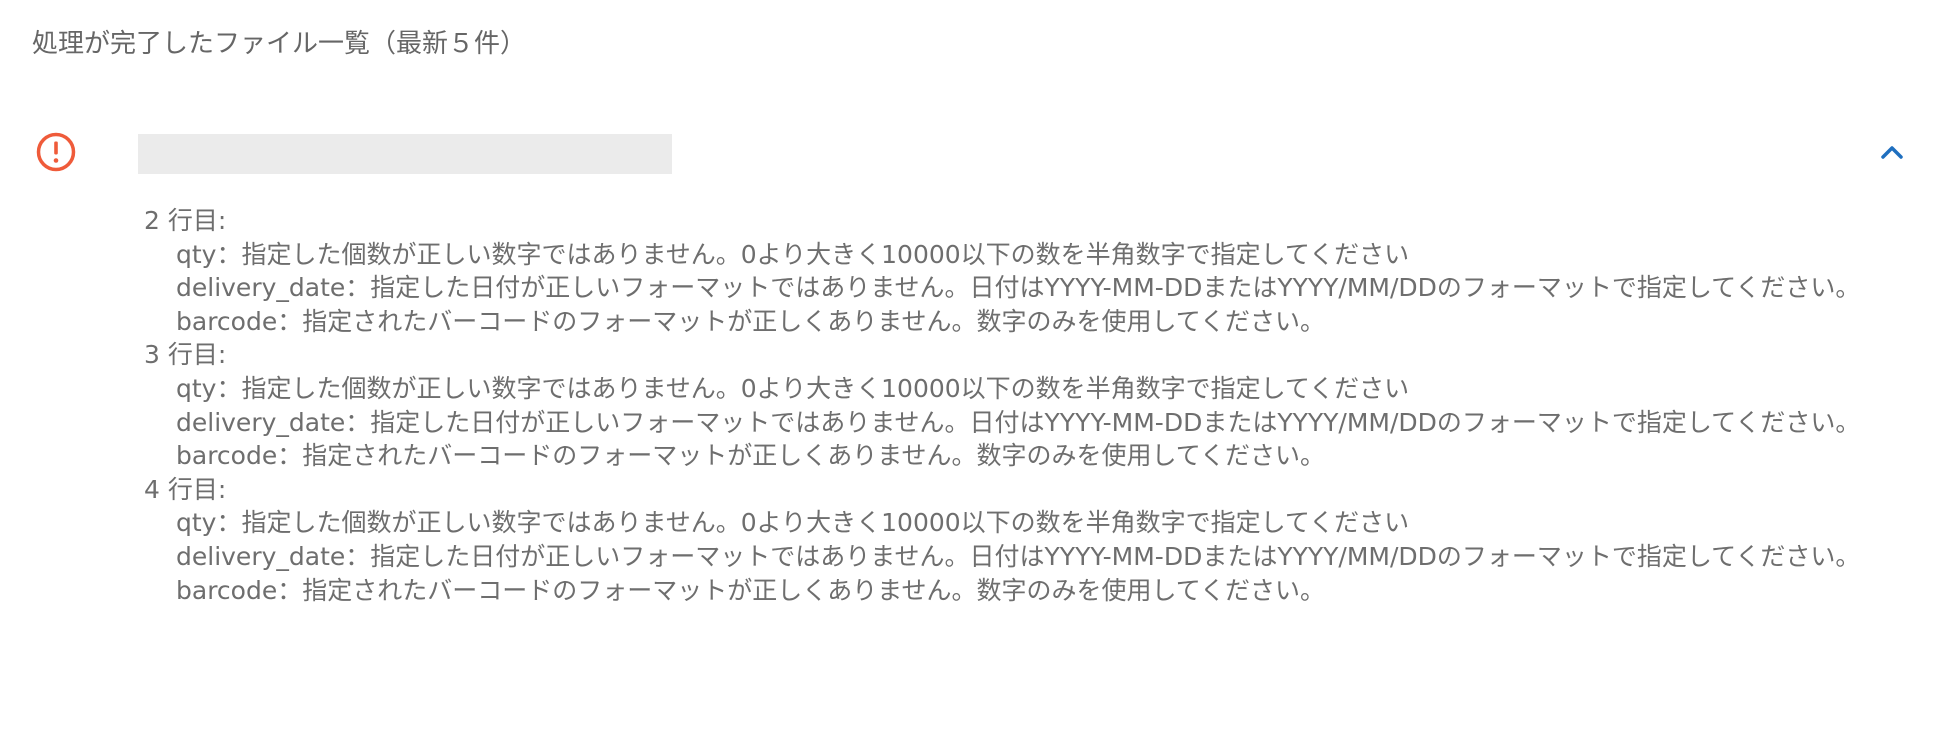 The height and width of the screenshot is (740, 1940). Describe the element at coordinates (405, 154) in the screenshot. I see `filename-placeholder` at that location.